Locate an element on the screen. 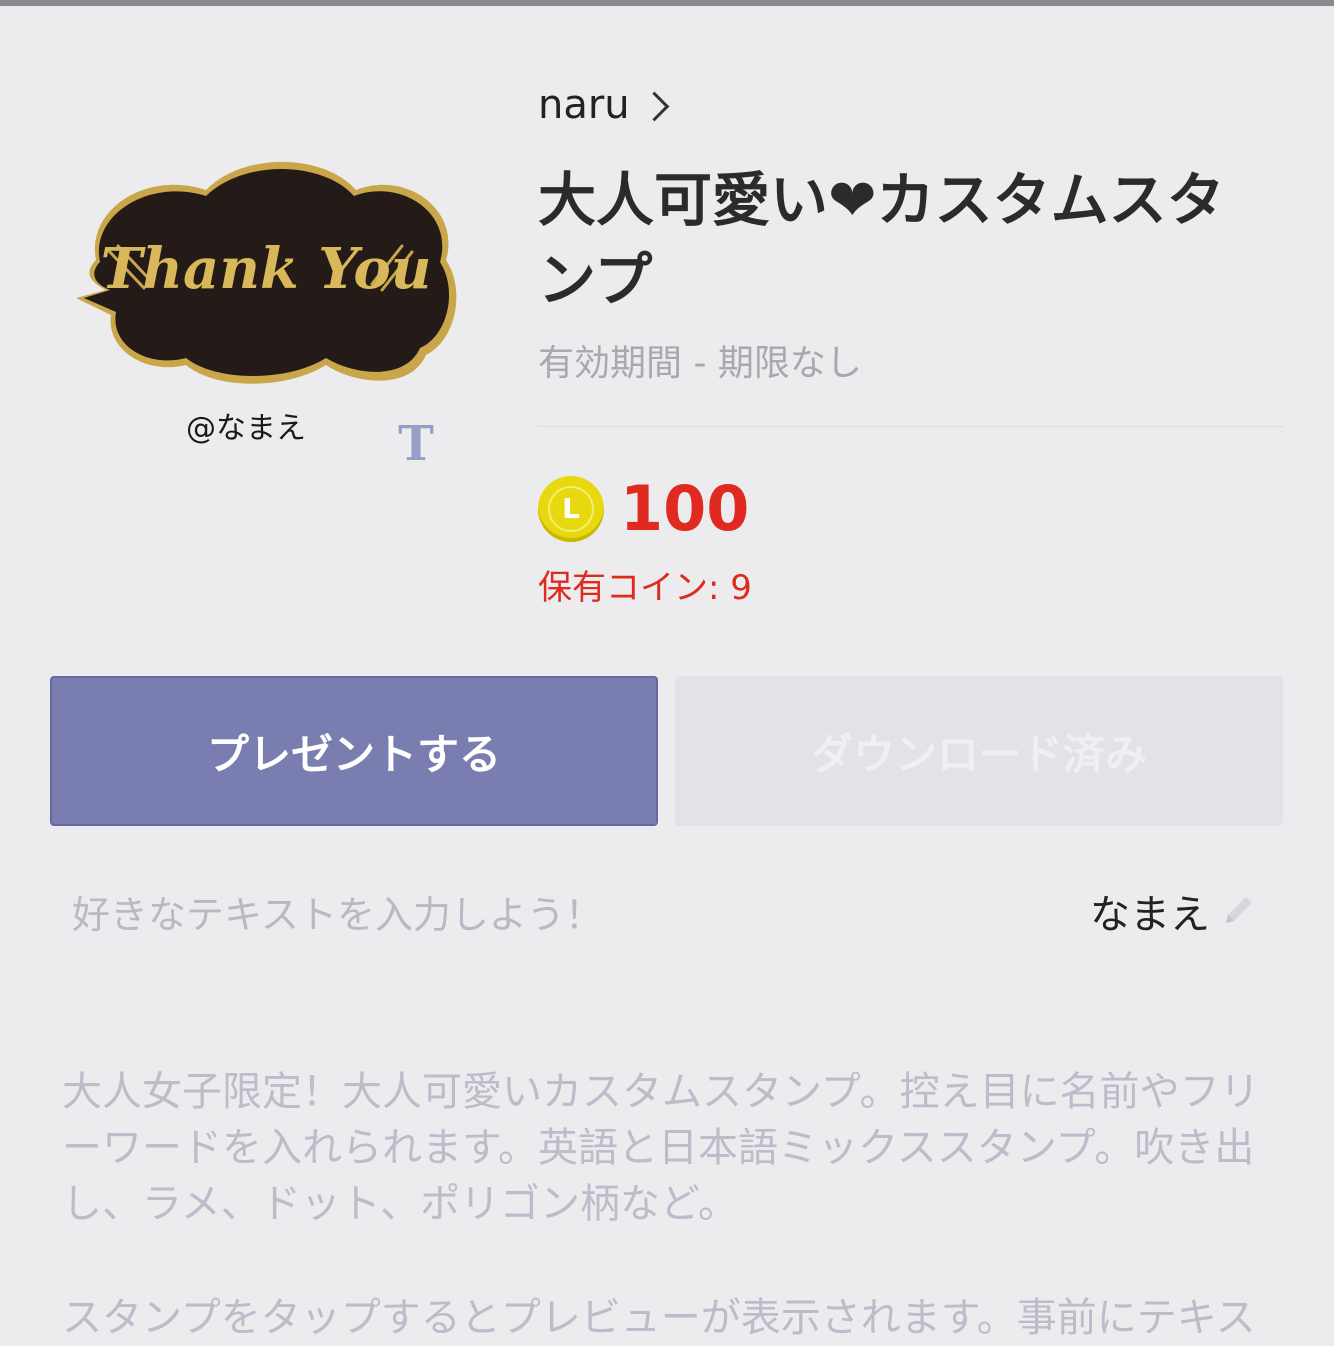 Image resolution: width=1334 pixels, height=1346 pixels. price-row: L 100 is located at coordinates (643, 508).